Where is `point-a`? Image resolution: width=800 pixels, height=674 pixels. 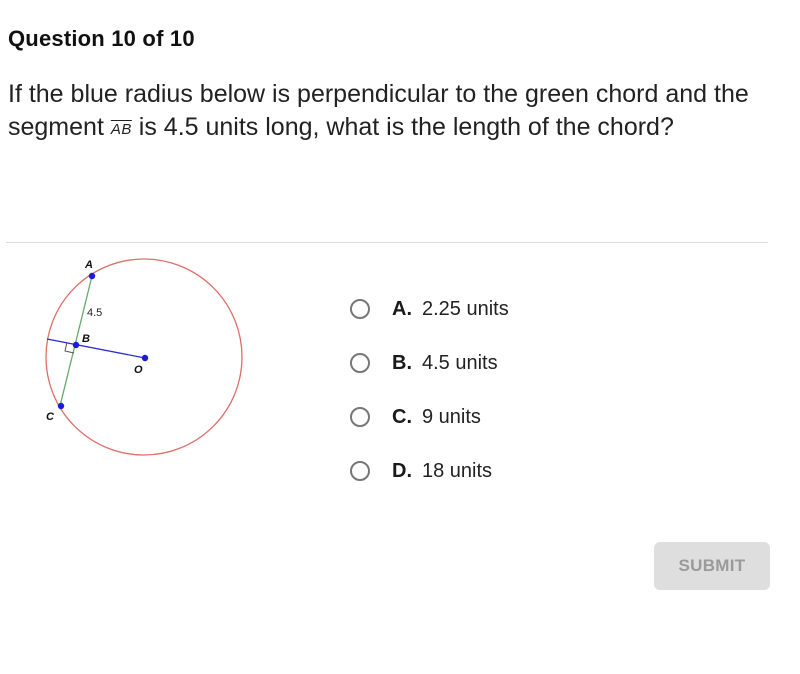
point-a is located at coordinates (92, 276).